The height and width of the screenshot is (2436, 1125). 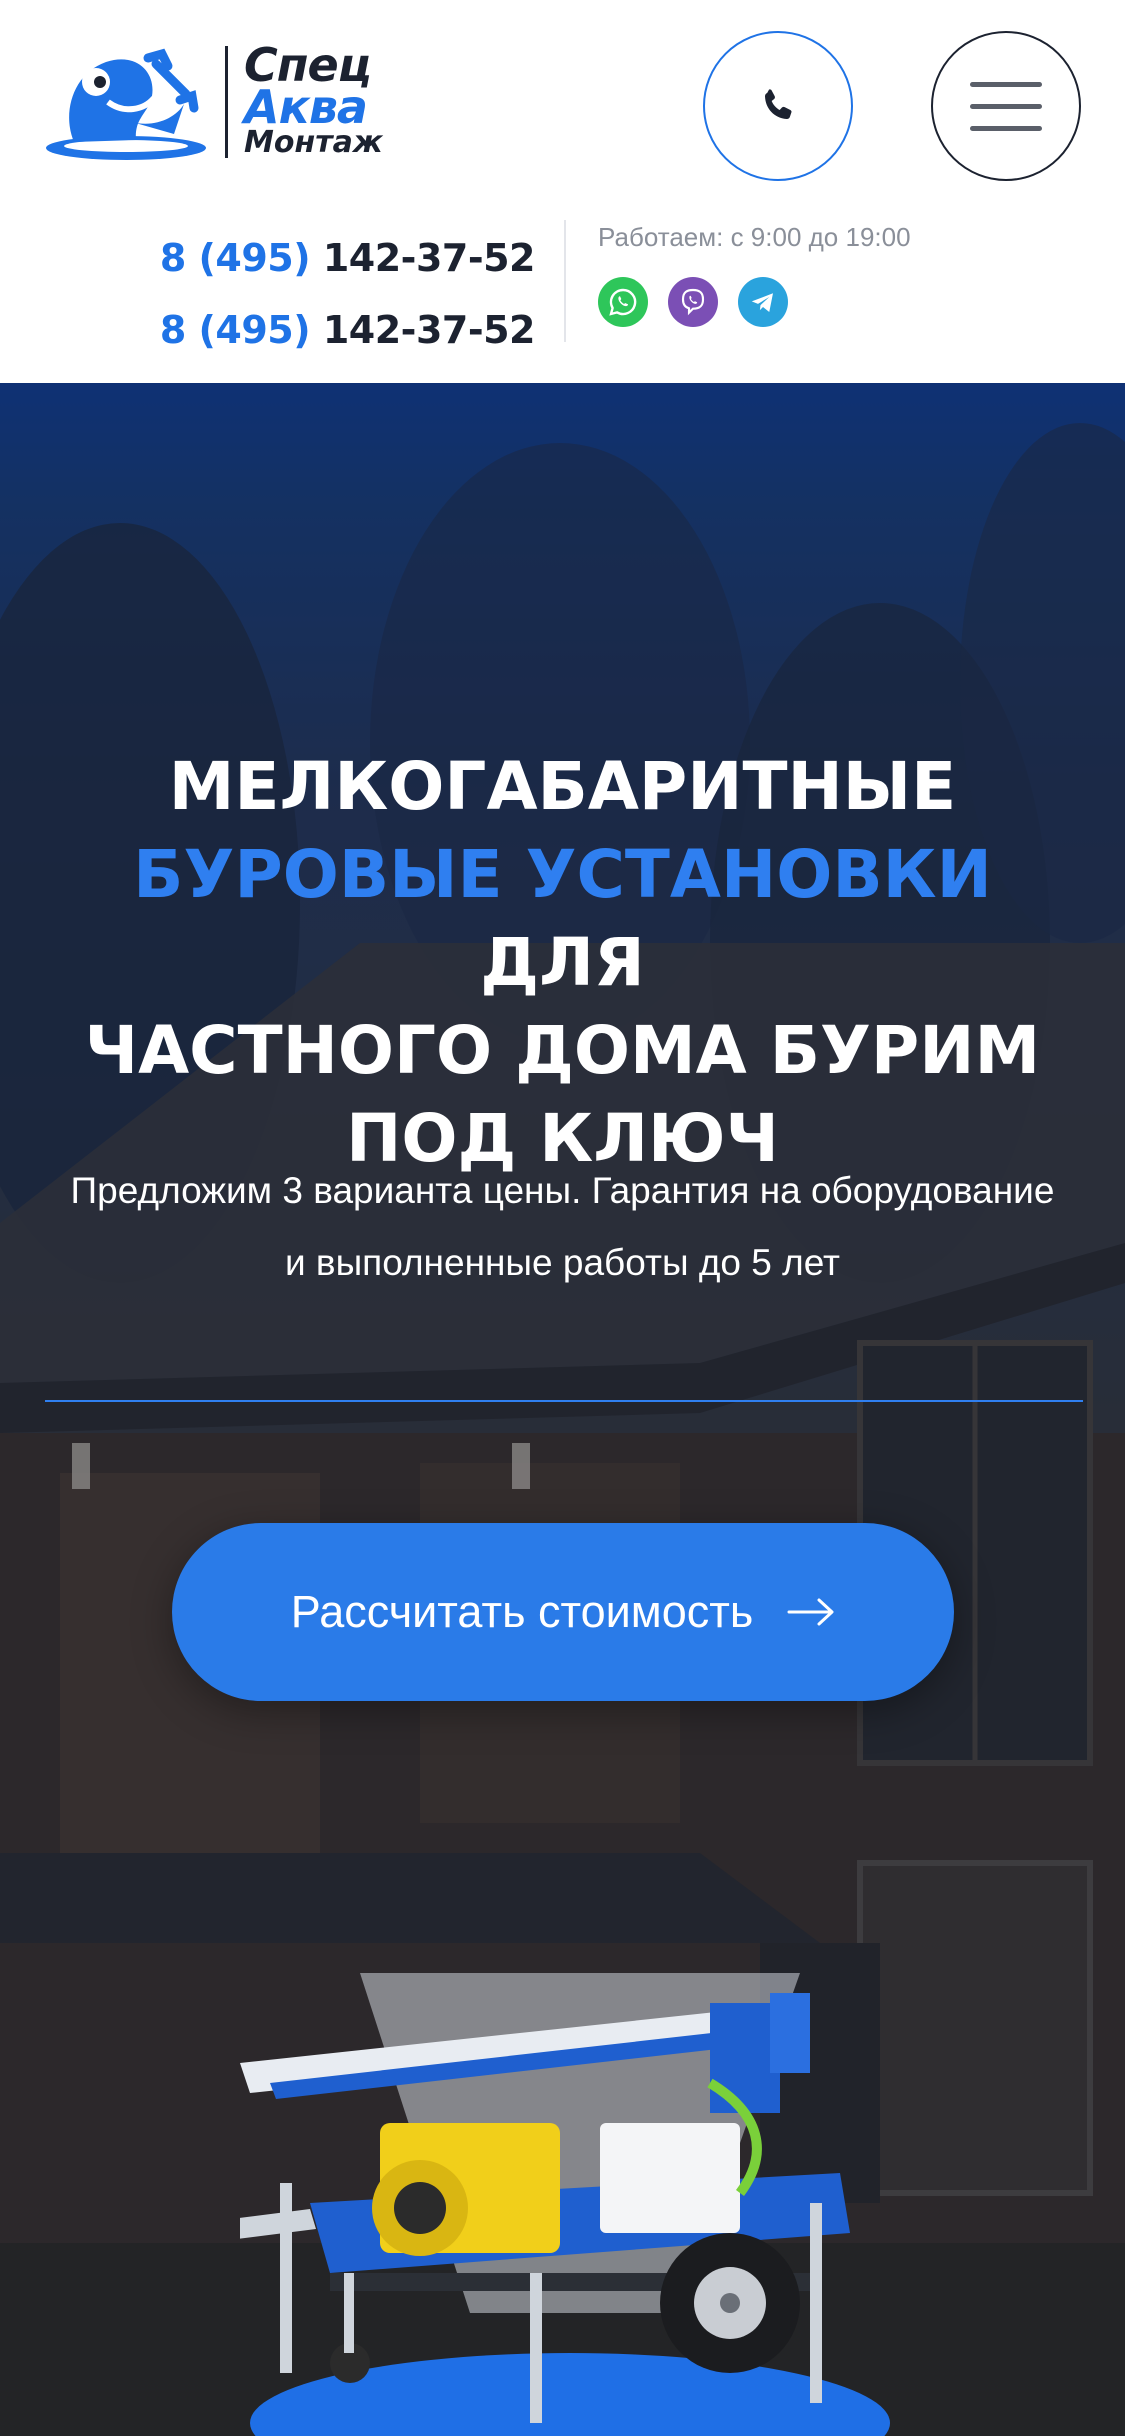 What do you see at coordinates (126, 104) in the screenshot?
I see `seal-logo-icon` at bounding box center [126, 104].